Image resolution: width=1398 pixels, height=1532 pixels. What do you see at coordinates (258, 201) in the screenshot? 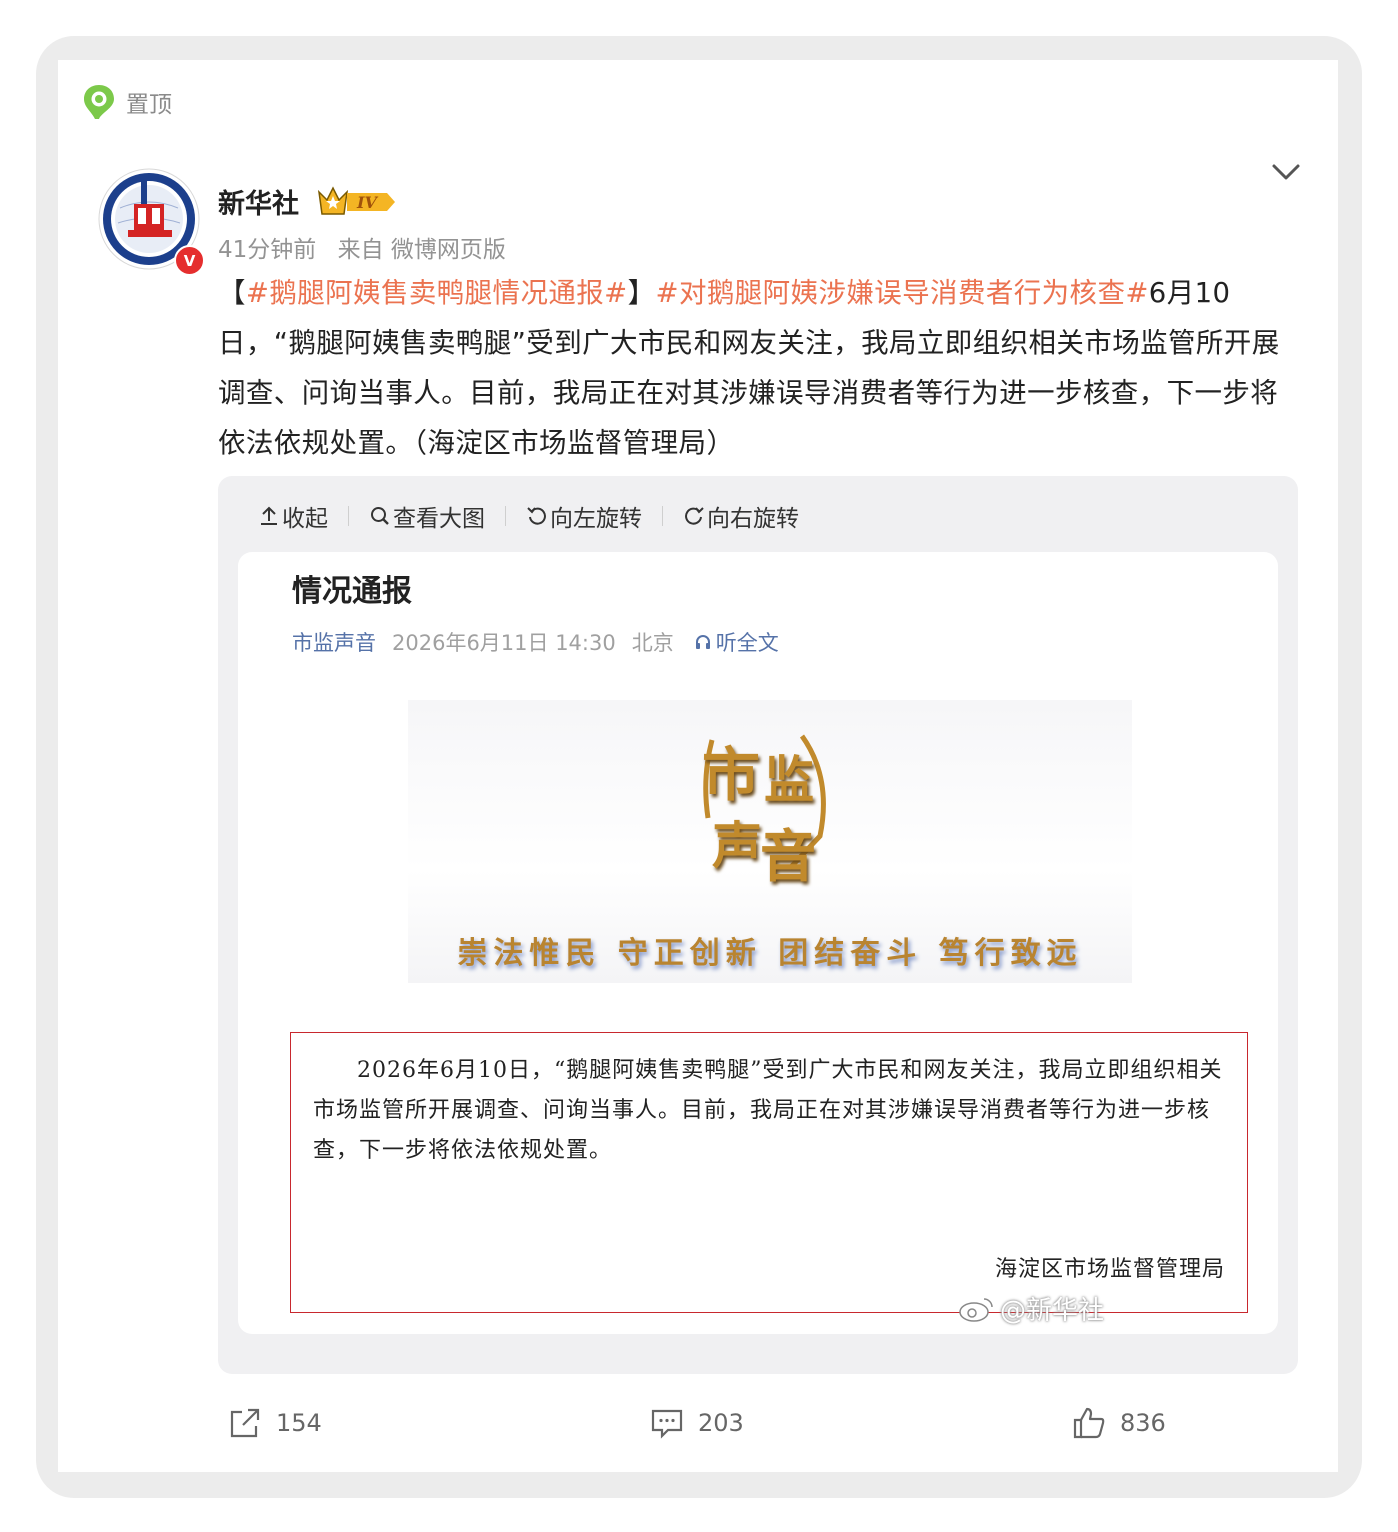
I see `user-name: 新华社` at bounding box center [258, 201].